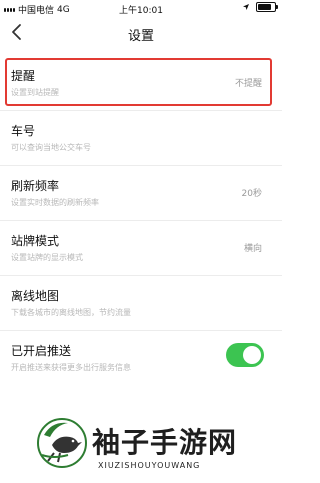 The width and height of the screenshot is (320, 483). I want to click on setting-label: 提醒, so click(23, 76).